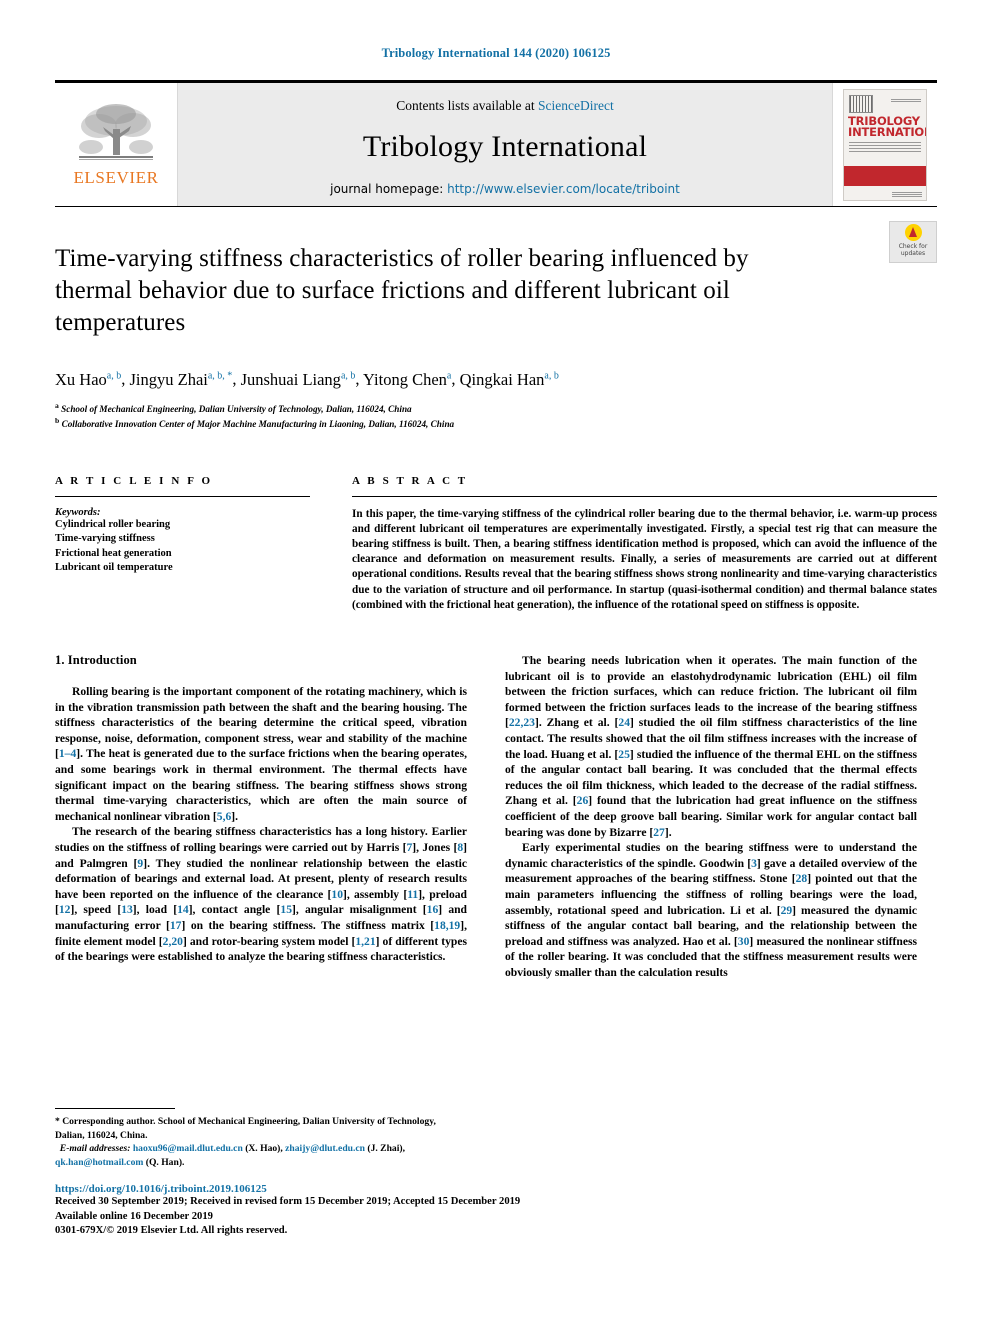 The width and height of the screenshot is (992, 1323). Describe the element at coordinates (563, 189) in the screenshot. I see `homepage-url-link: http://www.elsevier.com/locate/triboint` at that location.